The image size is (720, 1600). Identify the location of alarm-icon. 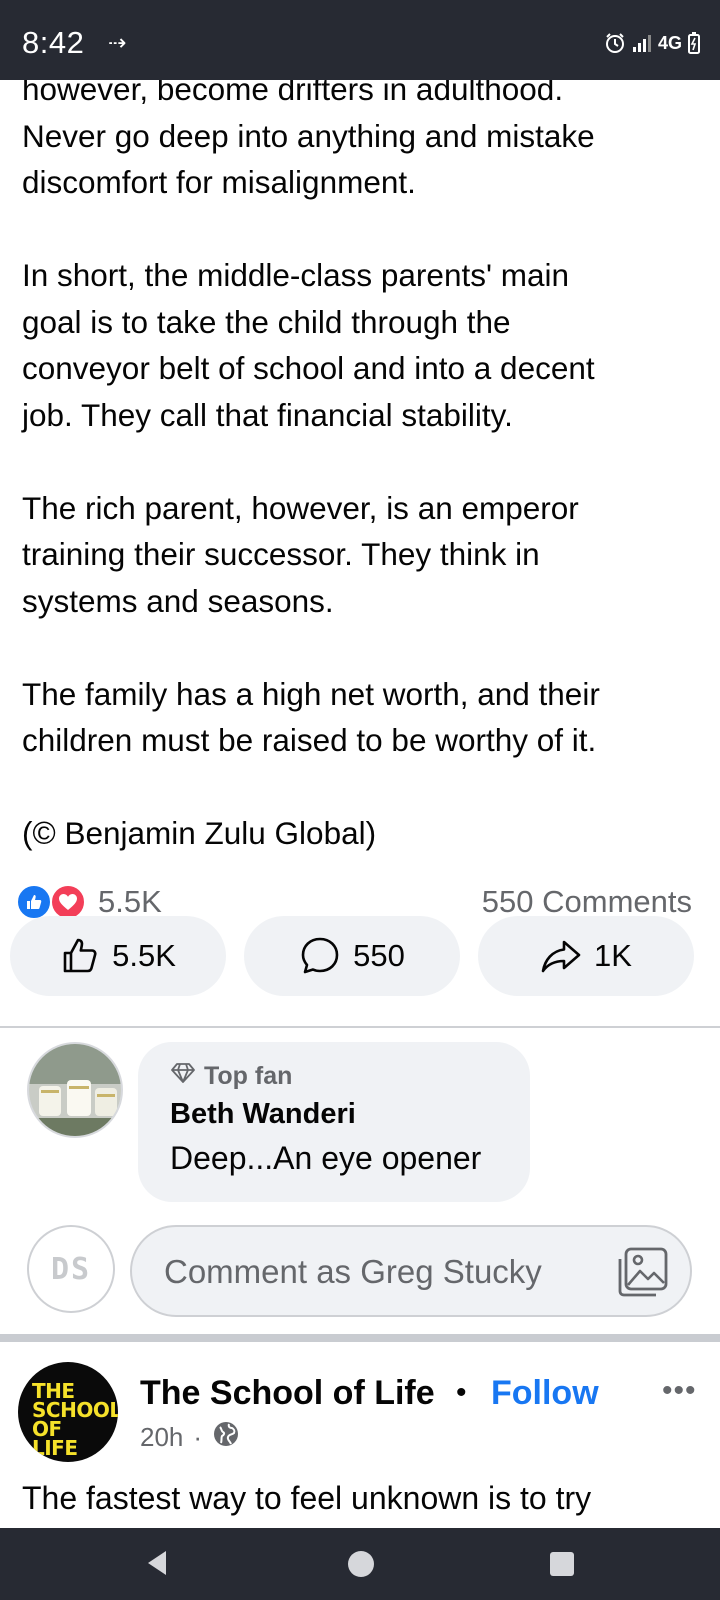
(615, 43).